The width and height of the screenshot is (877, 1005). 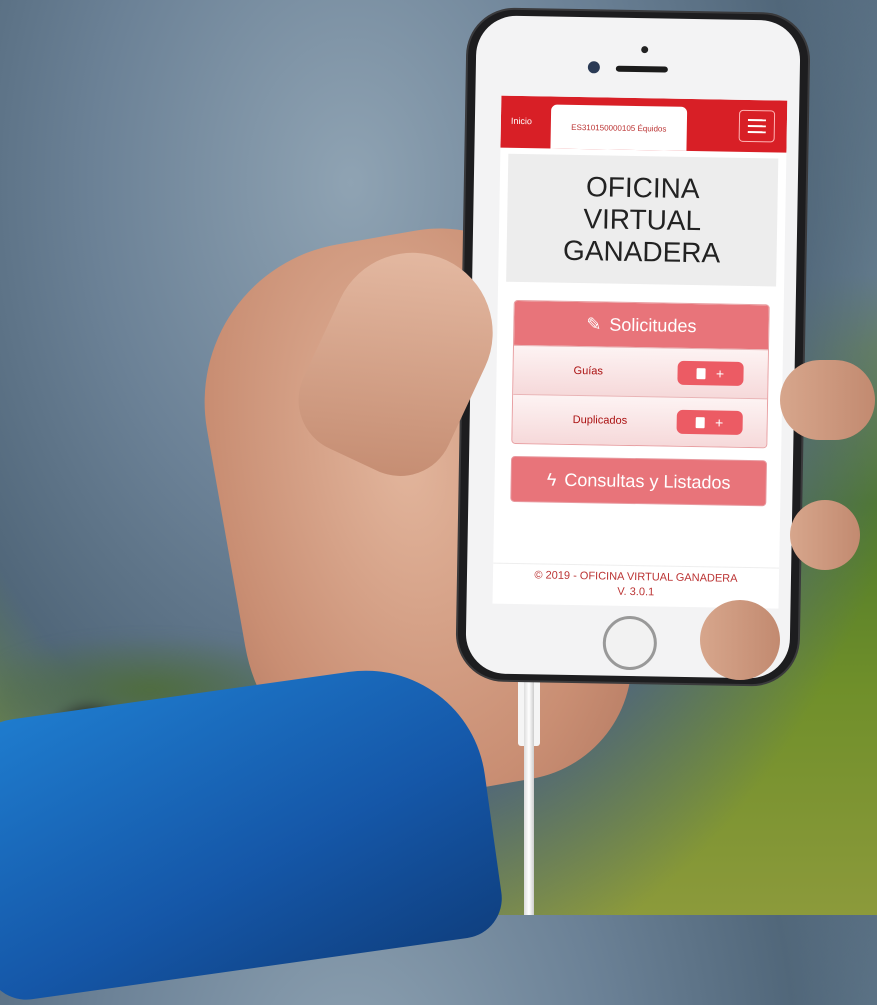 I want to click on guias-label: Guías, so click(x=588, y=371).